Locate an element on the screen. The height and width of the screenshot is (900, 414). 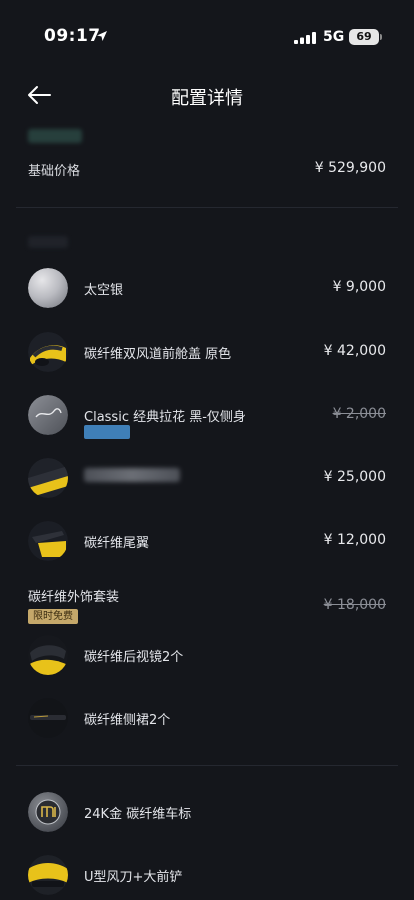
carbon-rear-wing-thumbnail is located at coordinates (48, 541).